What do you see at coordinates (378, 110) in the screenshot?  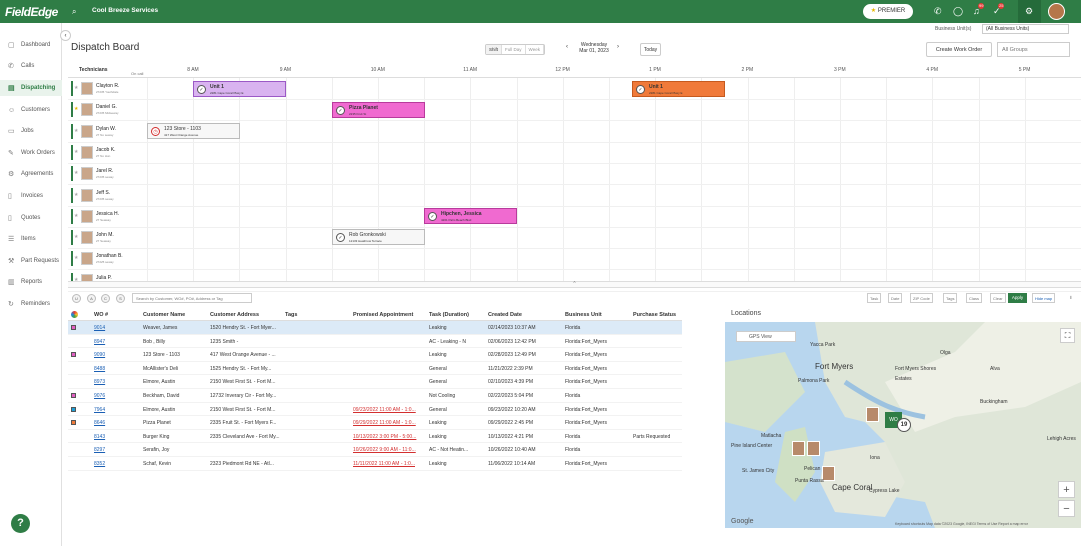 I see `job-card: ✓ Pizza Planet 2235 Fruit St` at bounding box center [378, 110].